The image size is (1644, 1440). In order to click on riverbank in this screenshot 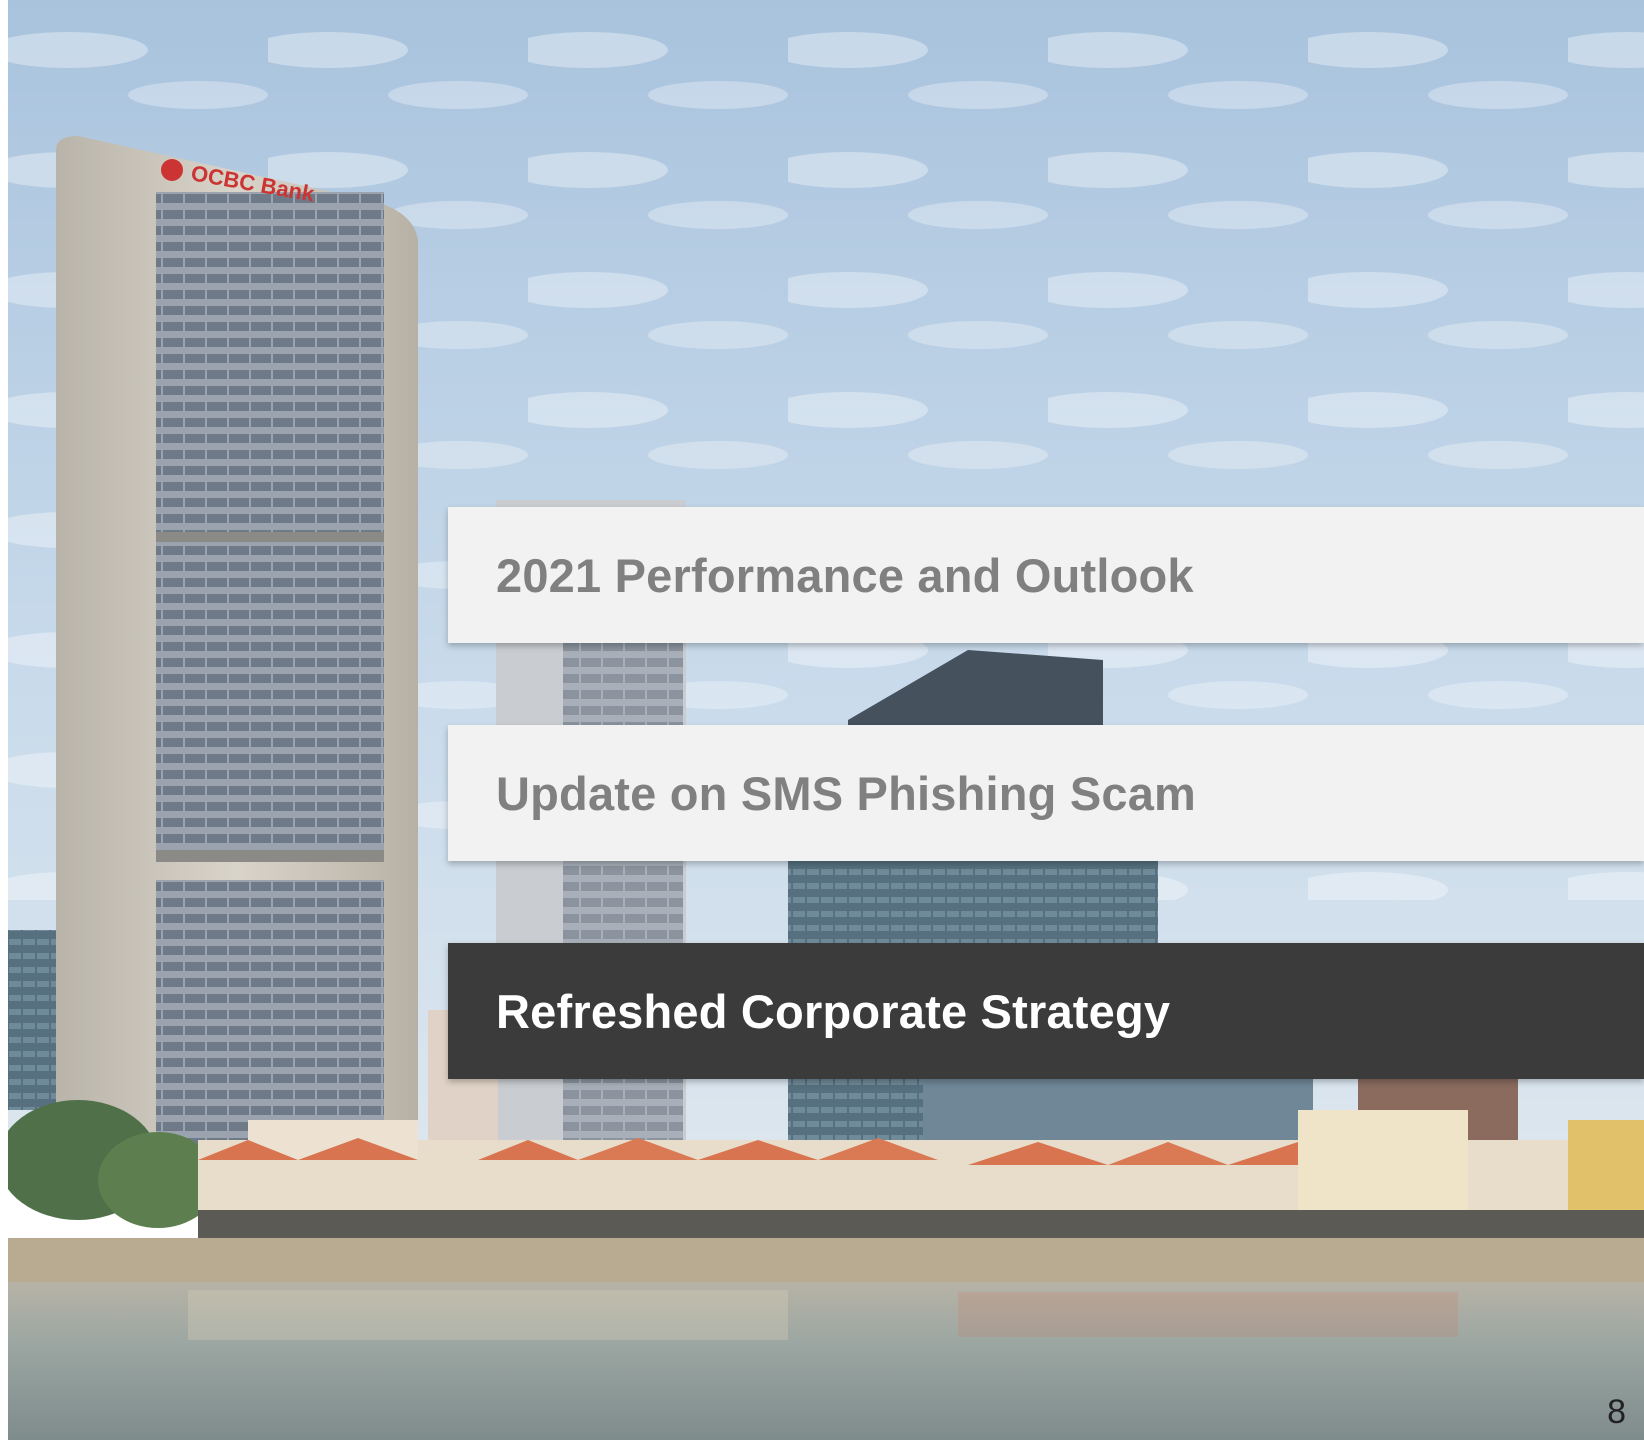, I will do `click(826, 1260)`.